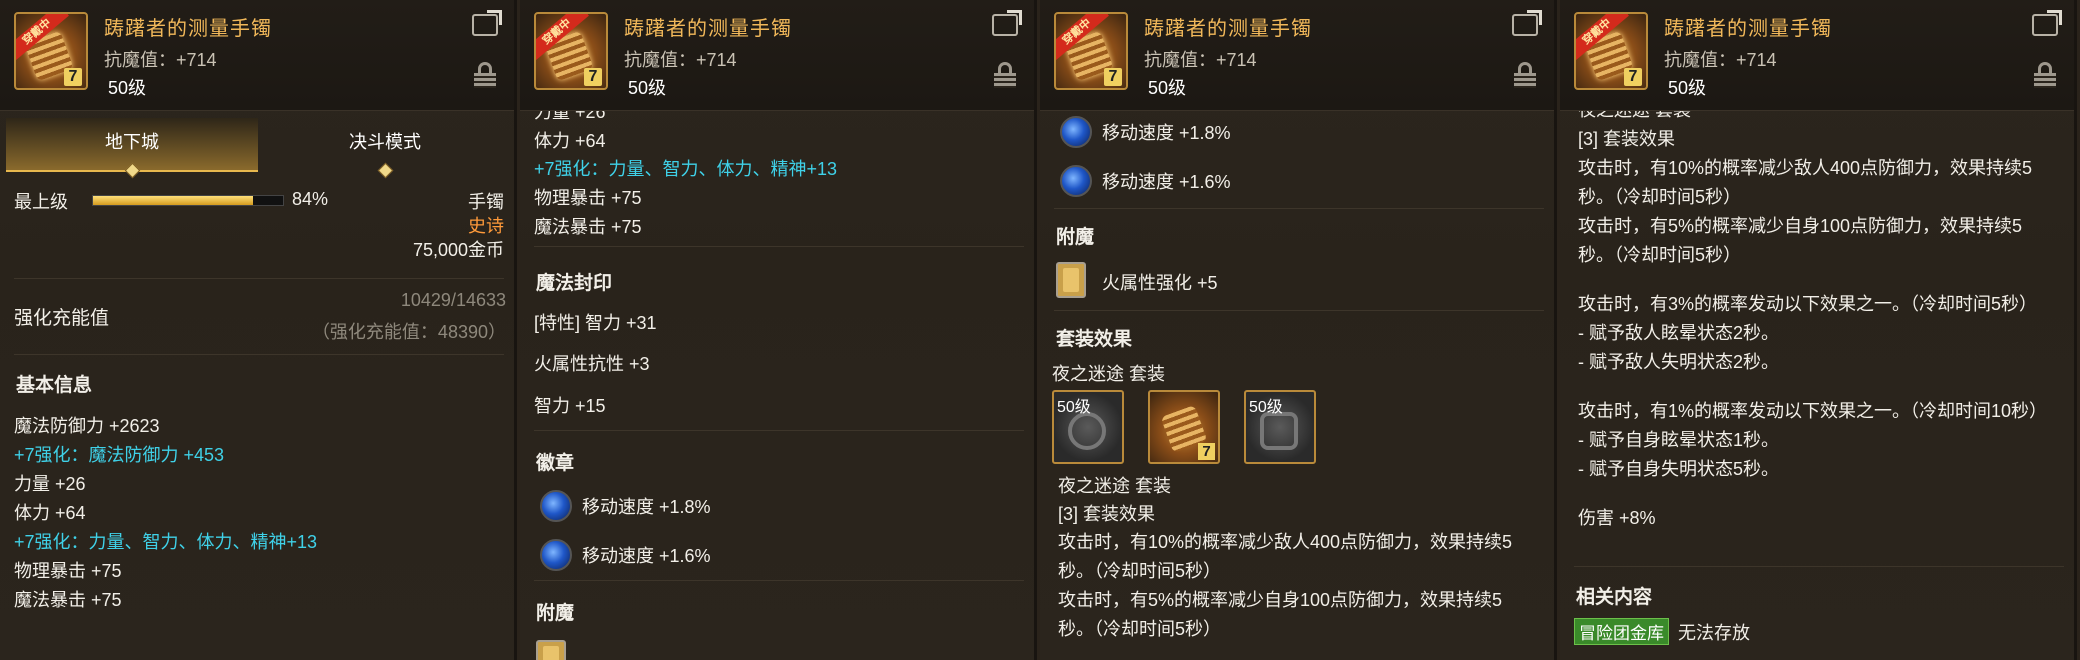  Describe the element at coordinates (1617, 518) in the screenshot. I see `set-effect-line: 伤害 +8%` at that location.